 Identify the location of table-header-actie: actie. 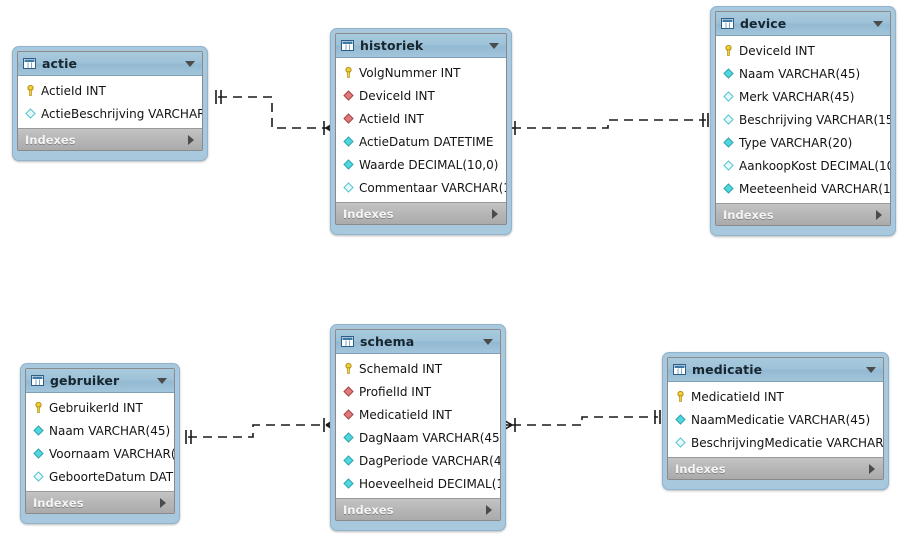
(110, 64).